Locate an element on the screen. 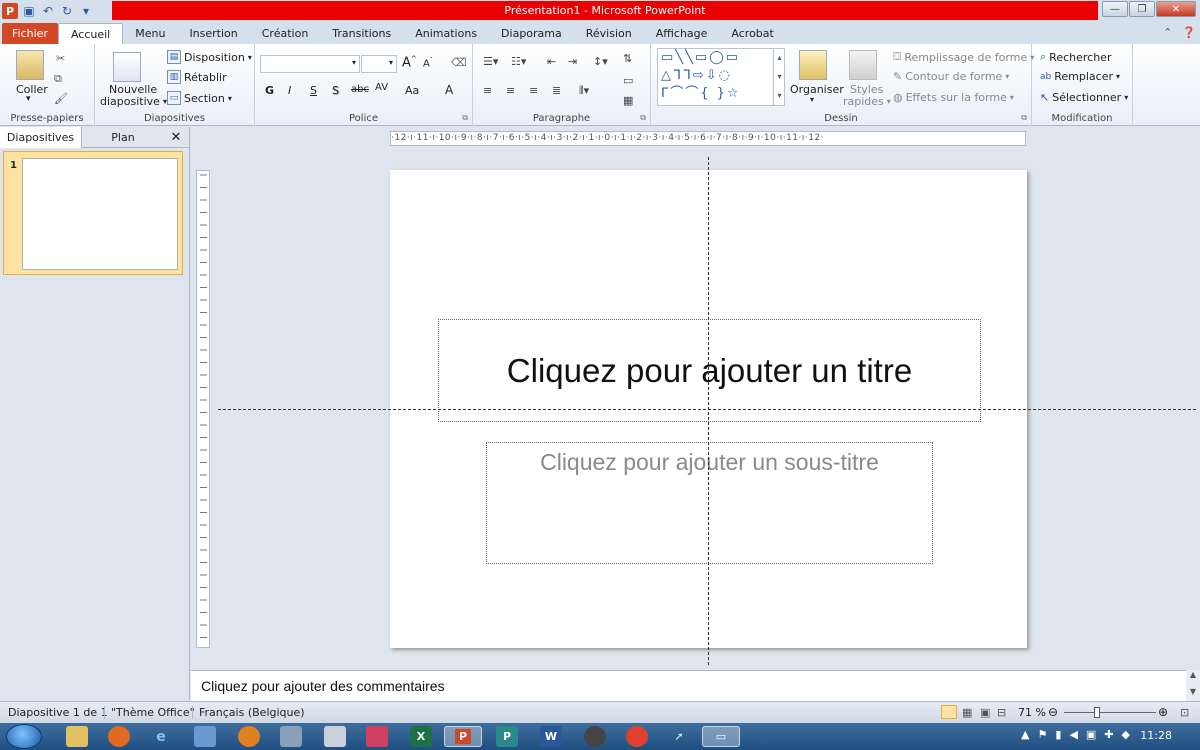 The height and width of the screenshot is (750, 1200). font-color-button: A is located at coordinates (449, 90).